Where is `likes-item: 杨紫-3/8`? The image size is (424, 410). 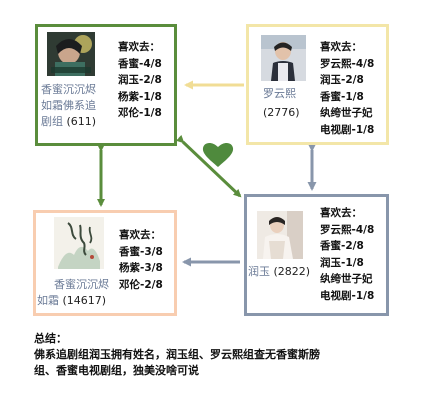
likes-item: 杨紫-3/8 is located at coordinates (141, 268).